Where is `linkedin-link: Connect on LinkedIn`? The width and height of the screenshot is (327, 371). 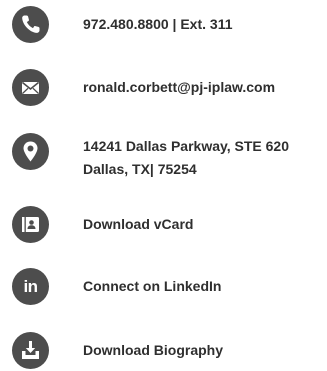
linkedin-link: Connect on LinkedIn is located at coordinates (152, 286).